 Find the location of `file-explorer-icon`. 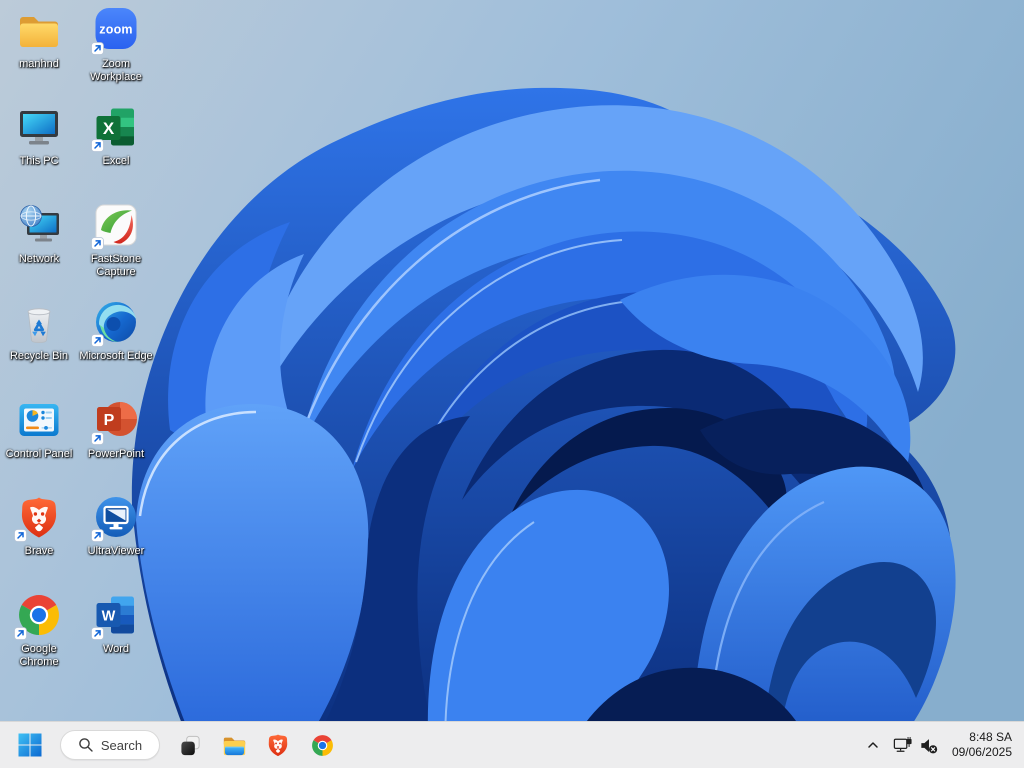

file-explorer-icon is located at coordinates (234, 745).